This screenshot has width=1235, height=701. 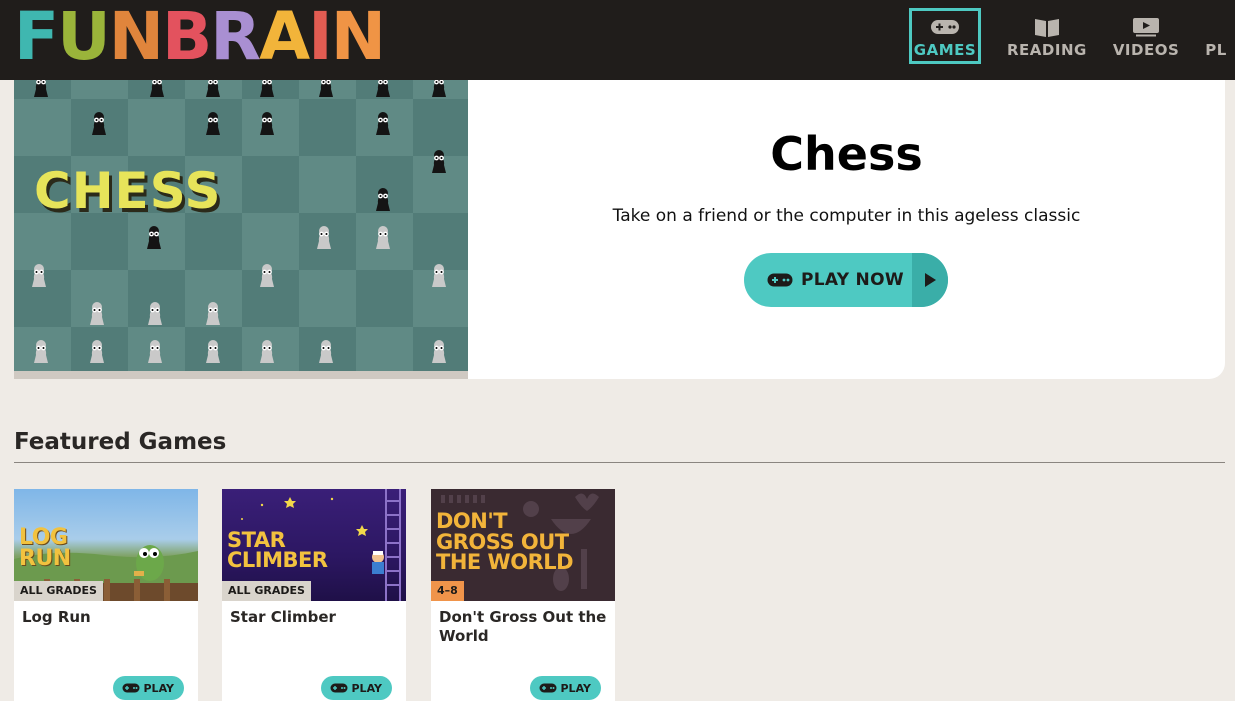 I want to click on nav-games: GAMES, so click(x=945, y=36).